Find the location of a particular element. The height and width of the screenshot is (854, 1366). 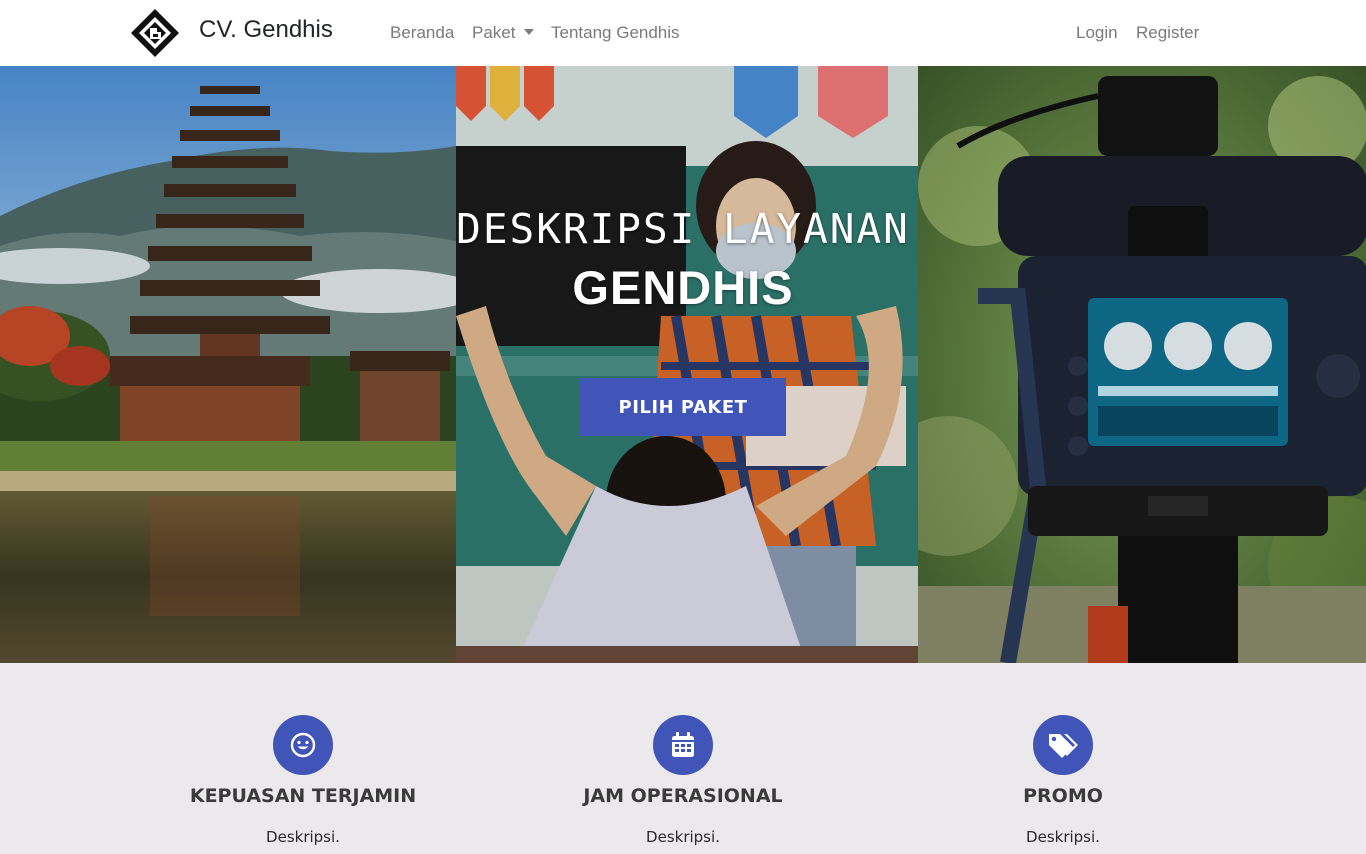

nav-link-register: Register is located at coordinates (1167, 33).